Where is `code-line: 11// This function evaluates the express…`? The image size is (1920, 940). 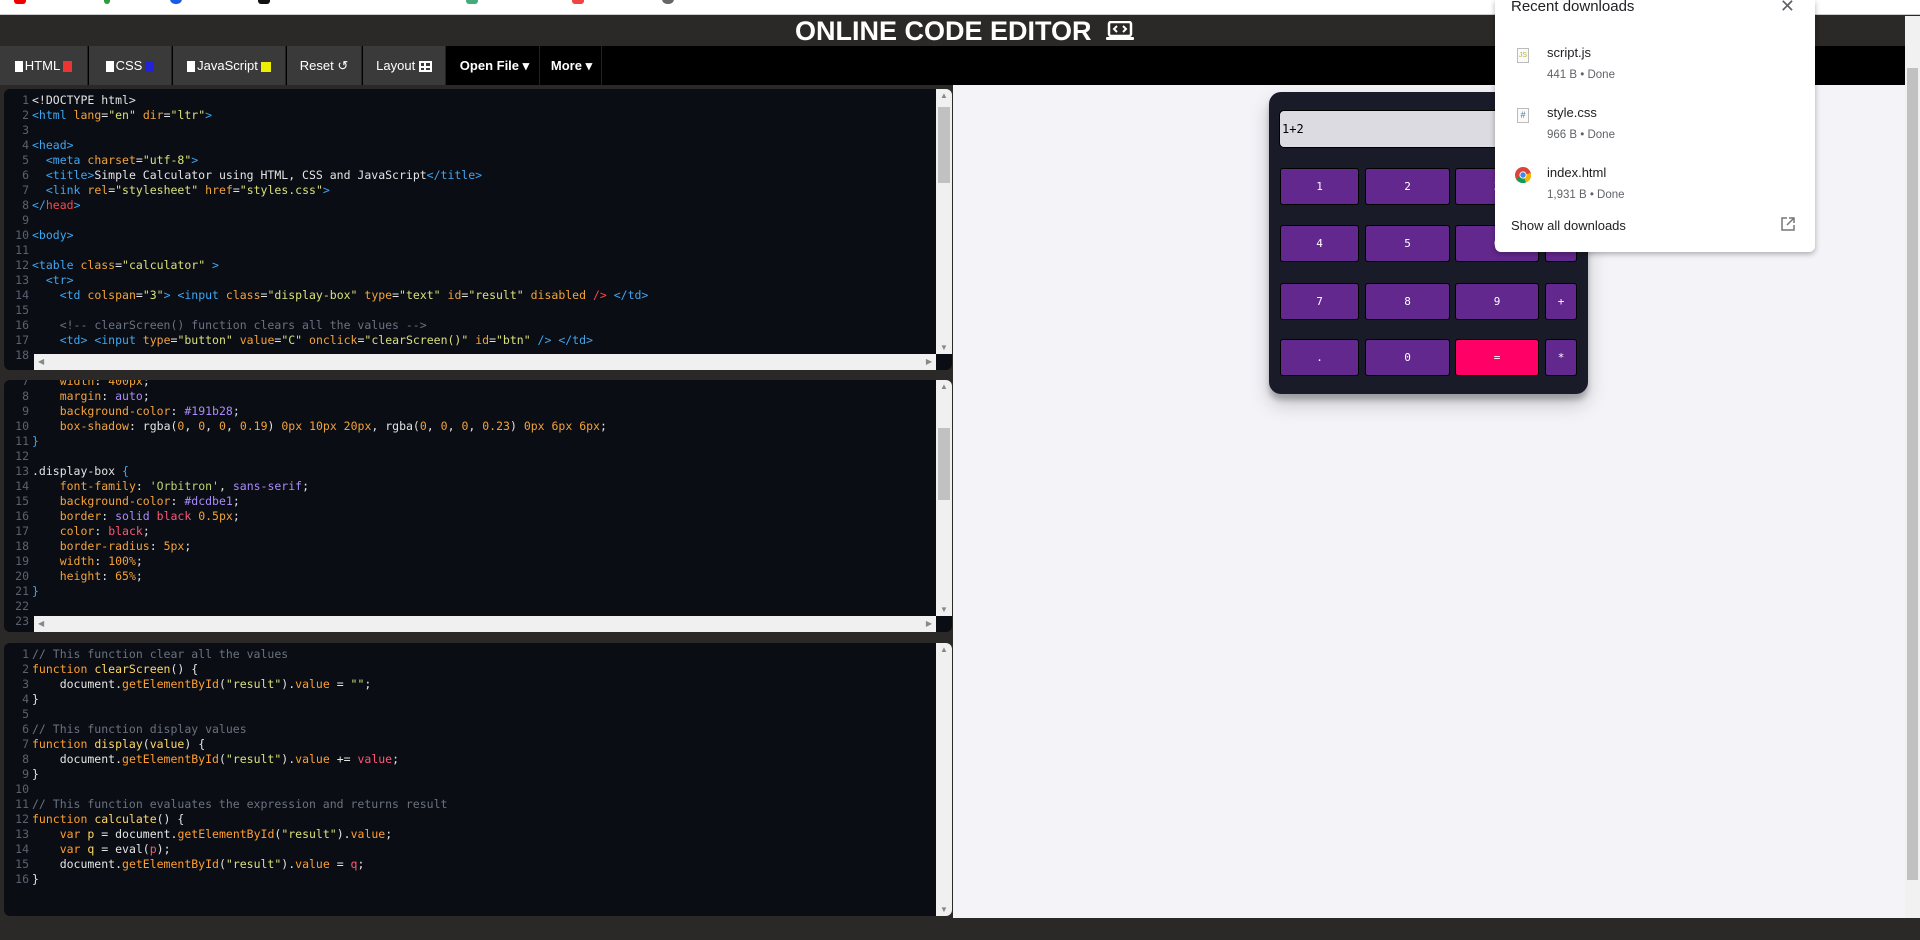 code-line: 11// This function evaluates the express… is located at coordinates (470, 804).